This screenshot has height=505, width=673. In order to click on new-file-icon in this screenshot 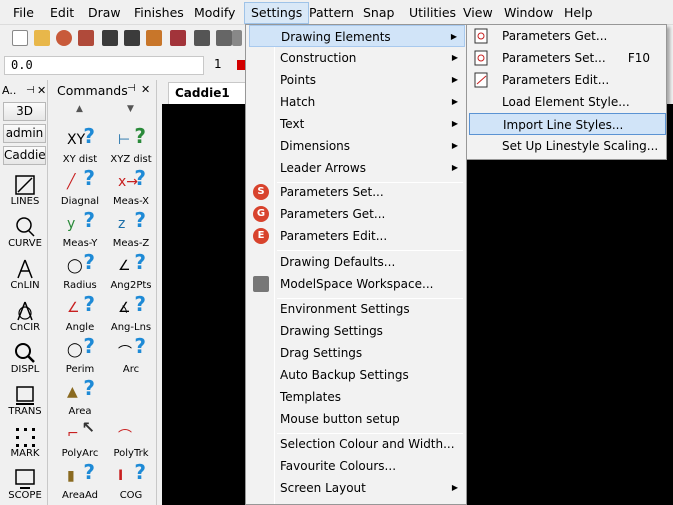, I will do `click(20, 38)`.